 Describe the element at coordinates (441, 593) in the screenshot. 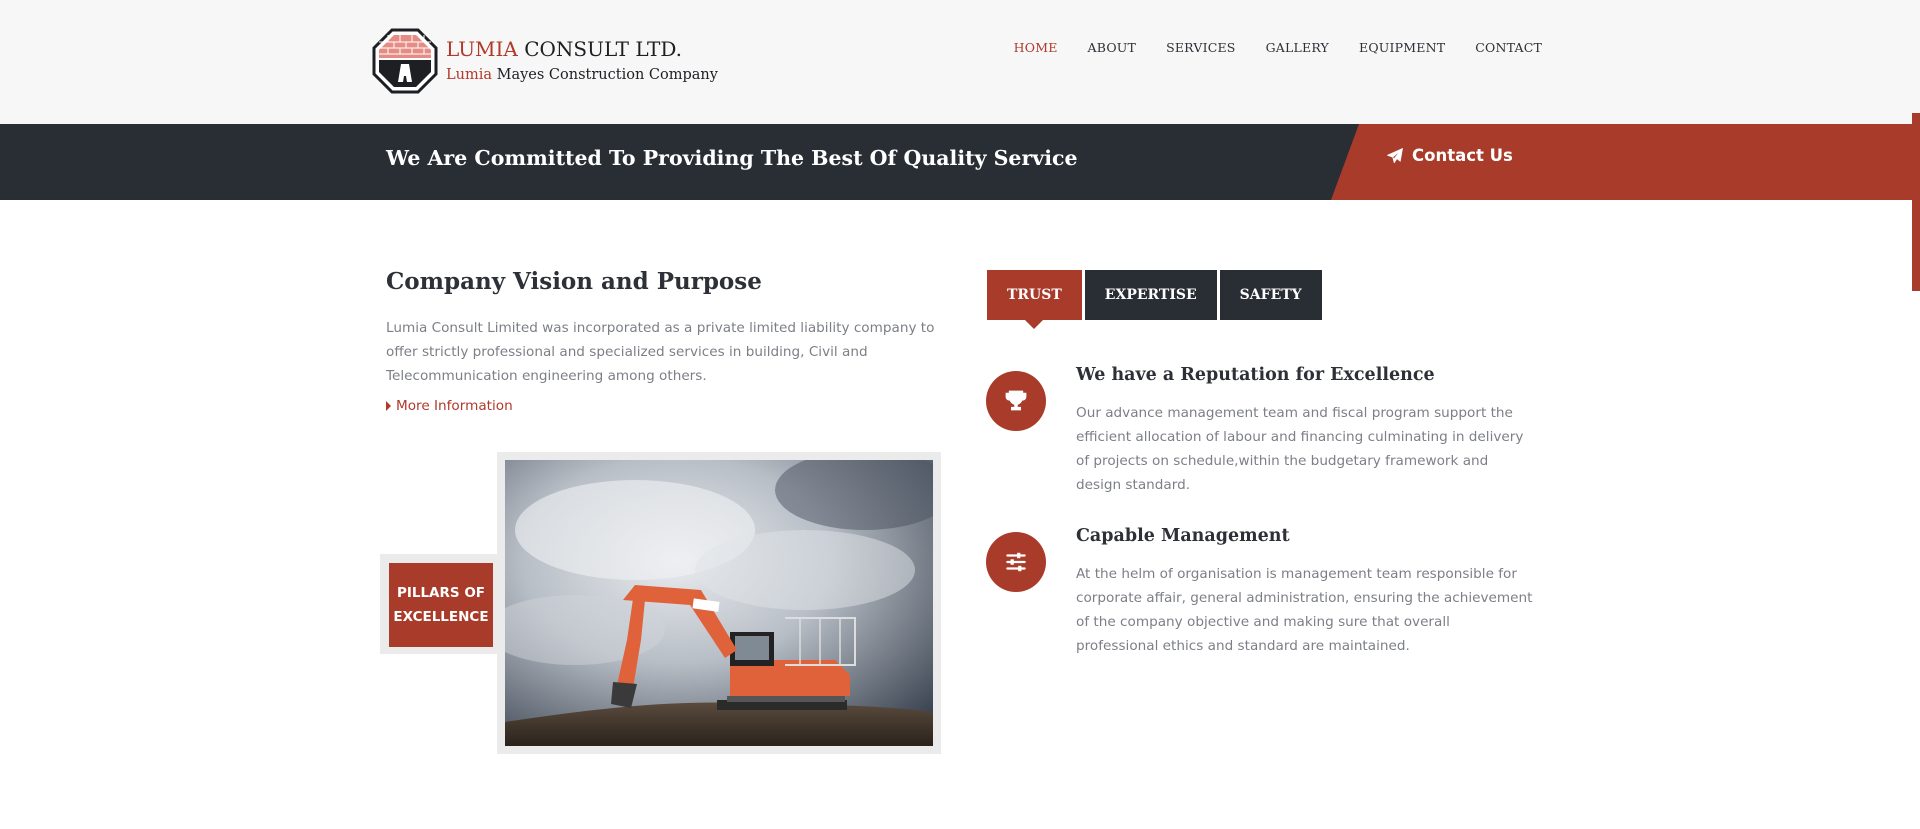

I see `pillars-line-1: PILLARS OF` at that location.